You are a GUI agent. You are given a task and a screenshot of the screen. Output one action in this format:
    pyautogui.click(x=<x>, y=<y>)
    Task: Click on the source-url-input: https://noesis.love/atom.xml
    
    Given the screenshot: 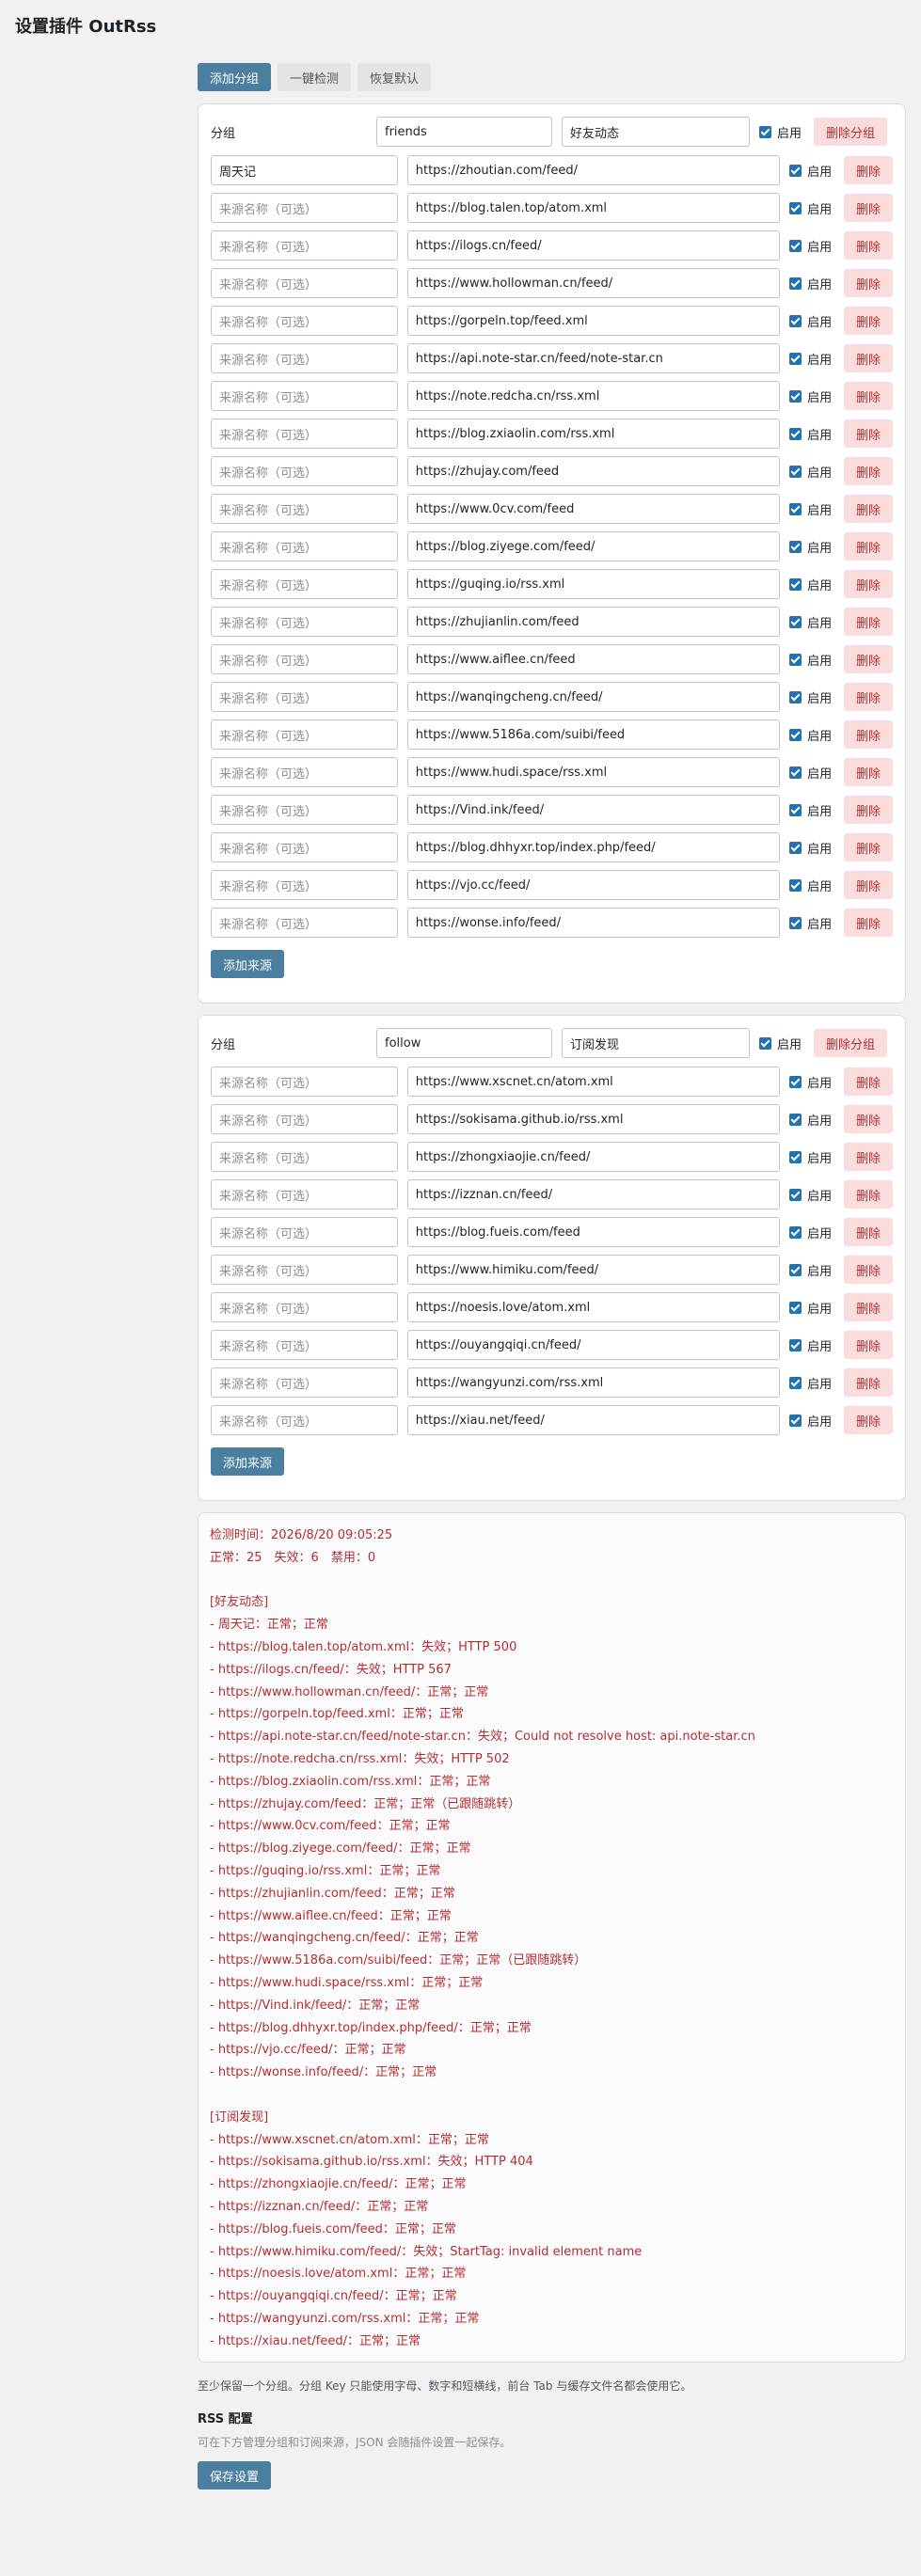 What is the action you would take?
    pyautogui.click(x=593, y=1307)
    